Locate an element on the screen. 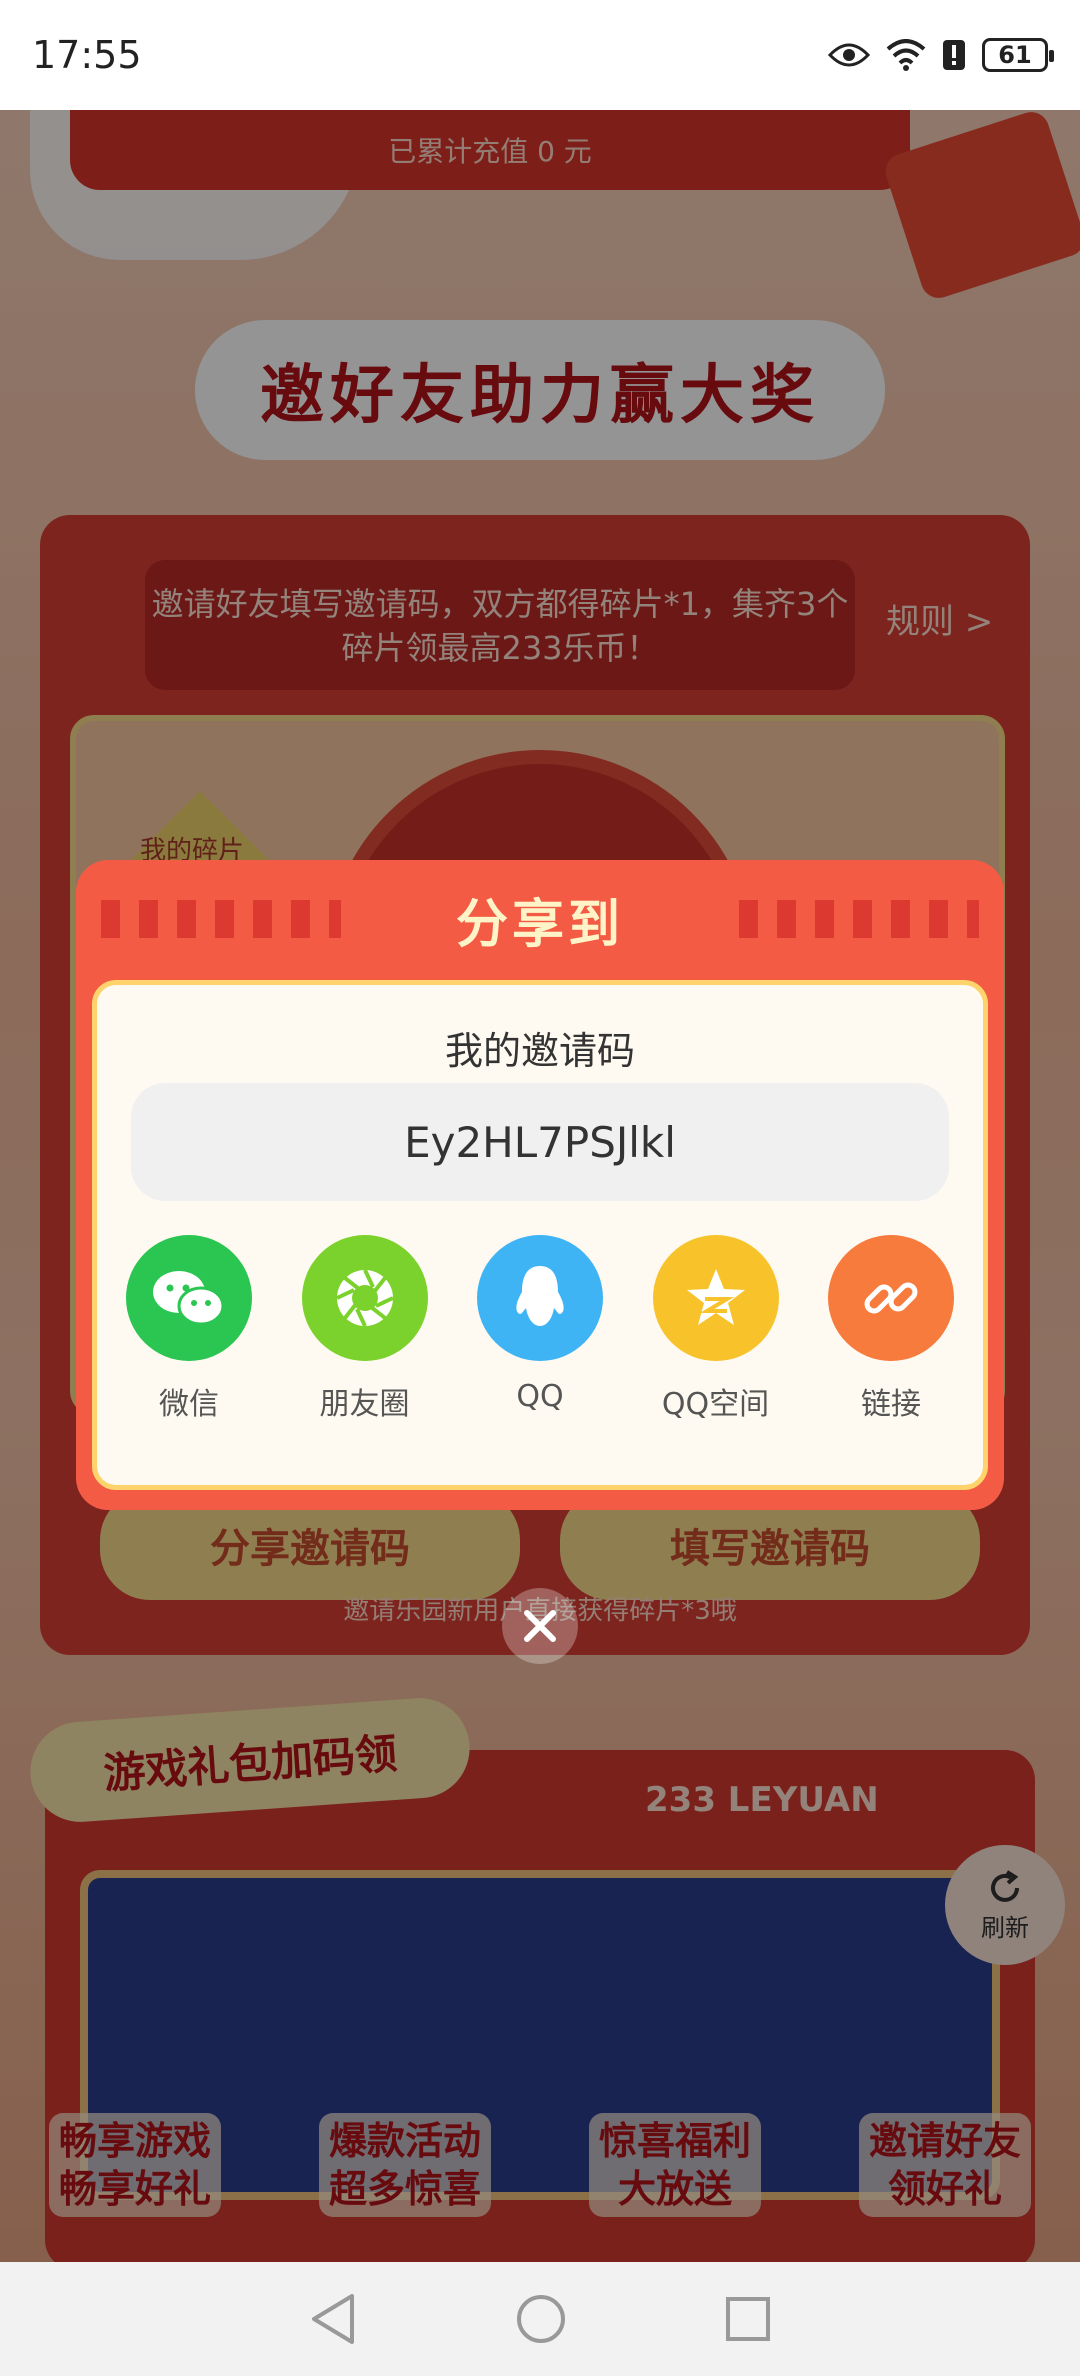 The height and width of the screenshot is (2376, 1080). share-label: 微信 is located at coordinates (189, 1404).